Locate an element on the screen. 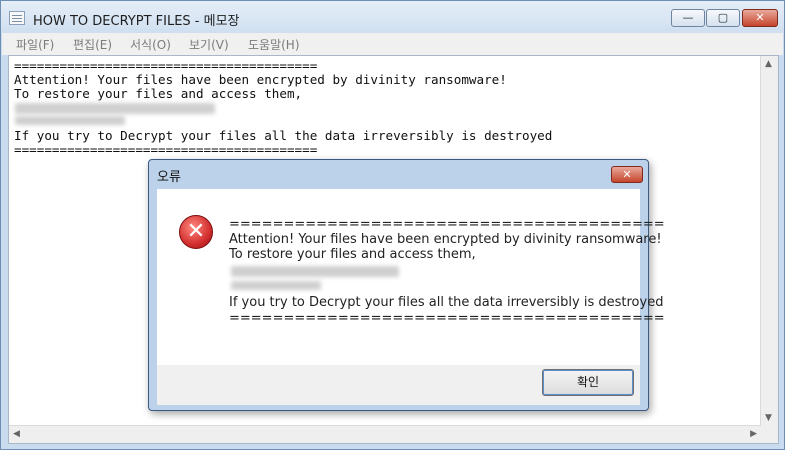  menu-bar: 파일(F) 편집(E) 서식(O) 보기(V) 도움말(H) is located at coordinates (392, 44).